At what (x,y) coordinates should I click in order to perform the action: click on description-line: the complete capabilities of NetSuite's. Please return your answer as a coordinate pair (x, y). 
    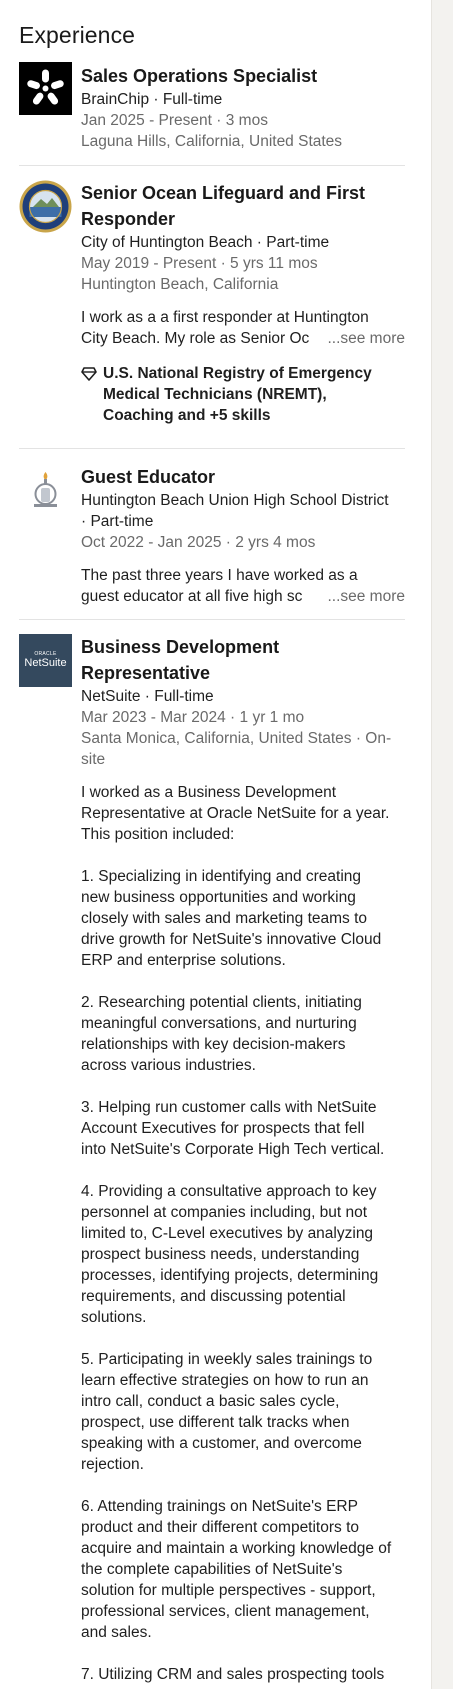
    Looking at the image, I should click on (212, 1569).